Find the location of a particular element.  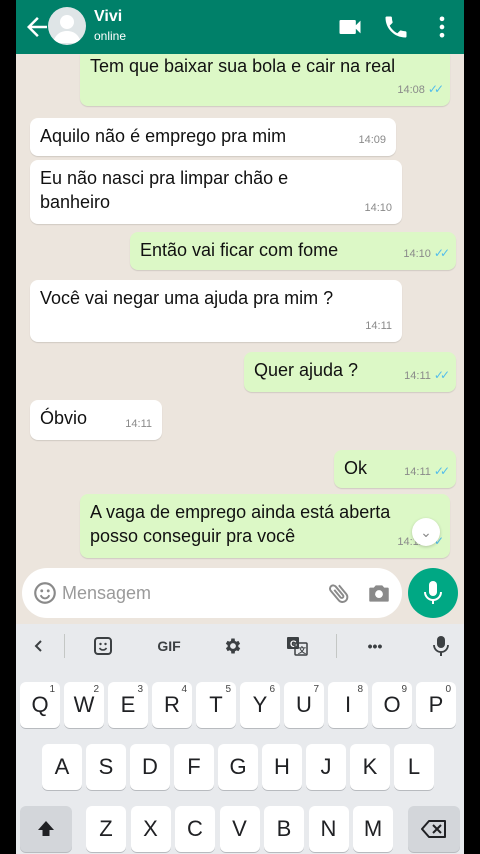

key-n: N is located at coordinates (328, 829).